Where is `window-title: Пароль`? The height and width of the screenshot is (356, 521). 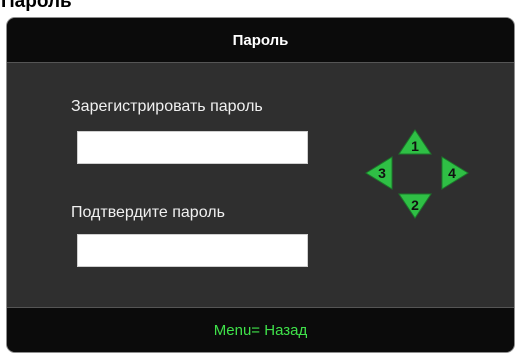
window-title: Пароль is located at coordinates (36, 6).